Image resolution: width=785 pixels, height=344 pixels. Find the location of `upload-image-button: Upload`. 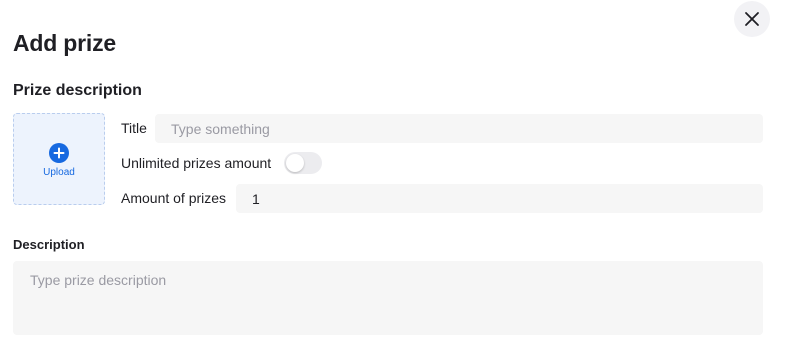

upload-image-button: Upload is located at coordinates (59, 159).